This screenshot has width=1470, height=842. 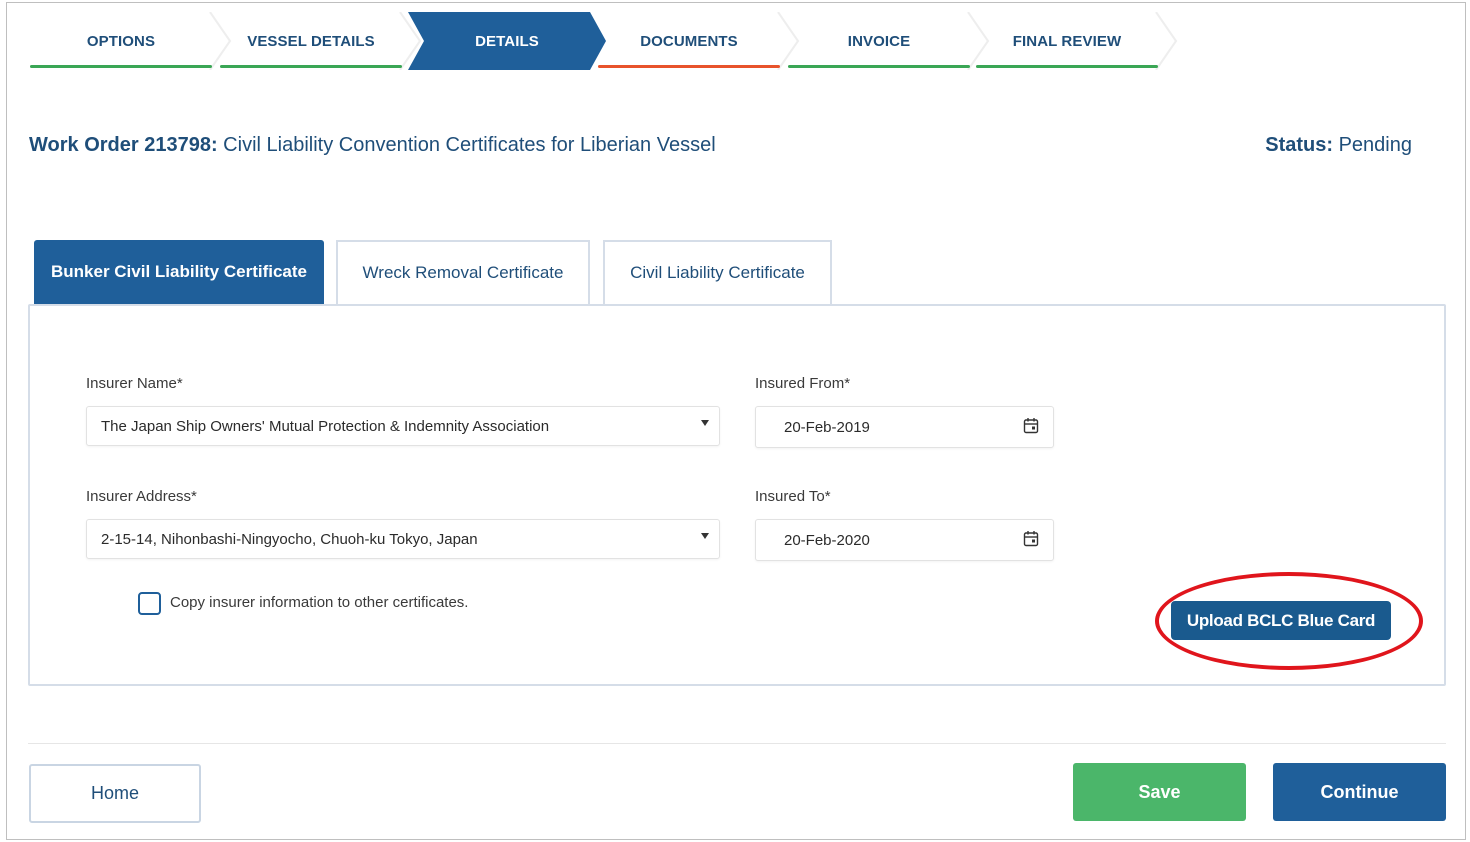 I want to click on step-documents: DOCUMENTS, so click(x=699, y=41).